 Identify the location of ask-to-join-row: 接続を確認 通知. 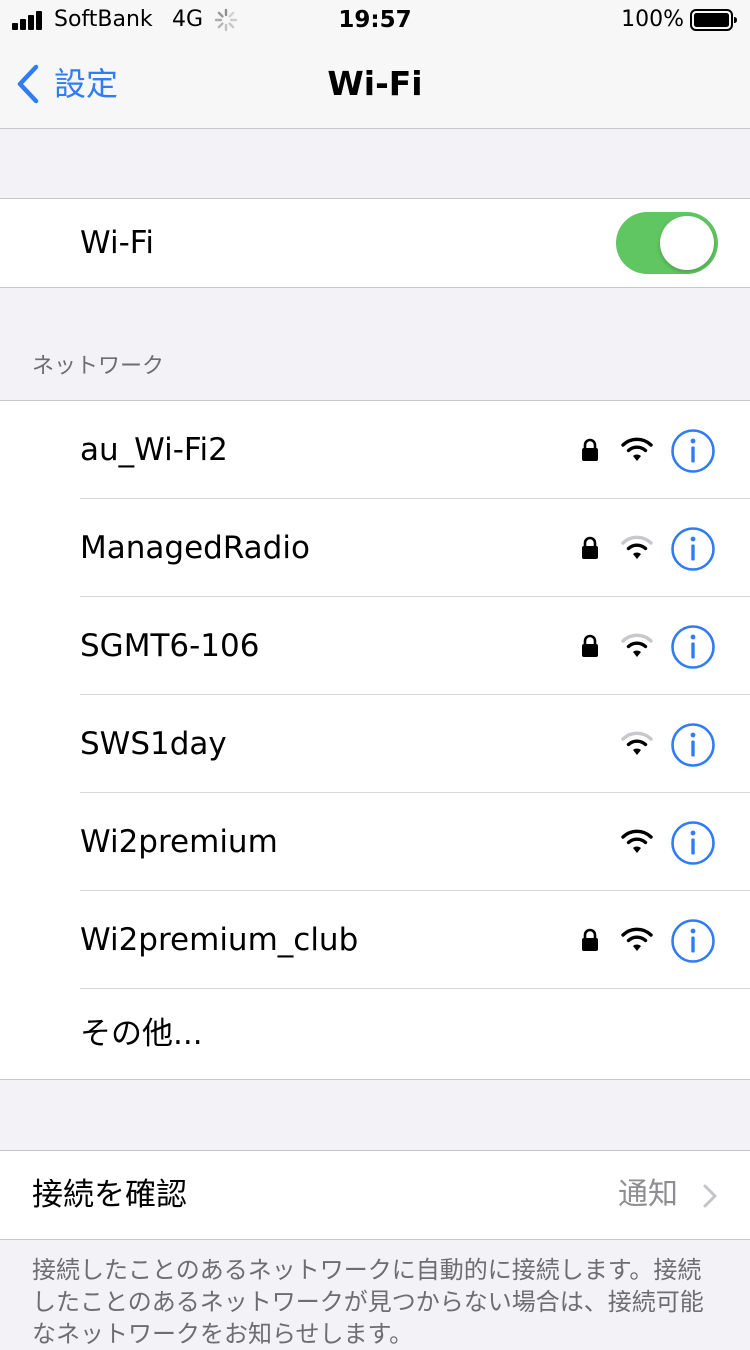
(375, 1195).